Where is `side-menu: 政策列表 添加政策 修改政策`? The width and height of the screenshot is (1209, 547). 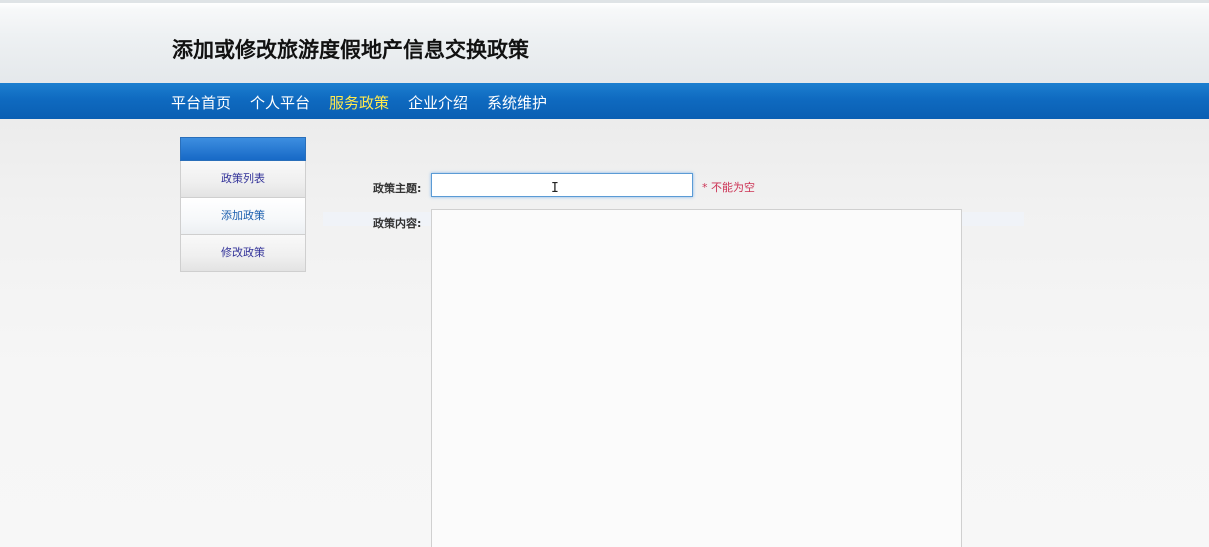
side-menu: 政策列表 添加政策 修改政策 is located at coordinates (243, 204).